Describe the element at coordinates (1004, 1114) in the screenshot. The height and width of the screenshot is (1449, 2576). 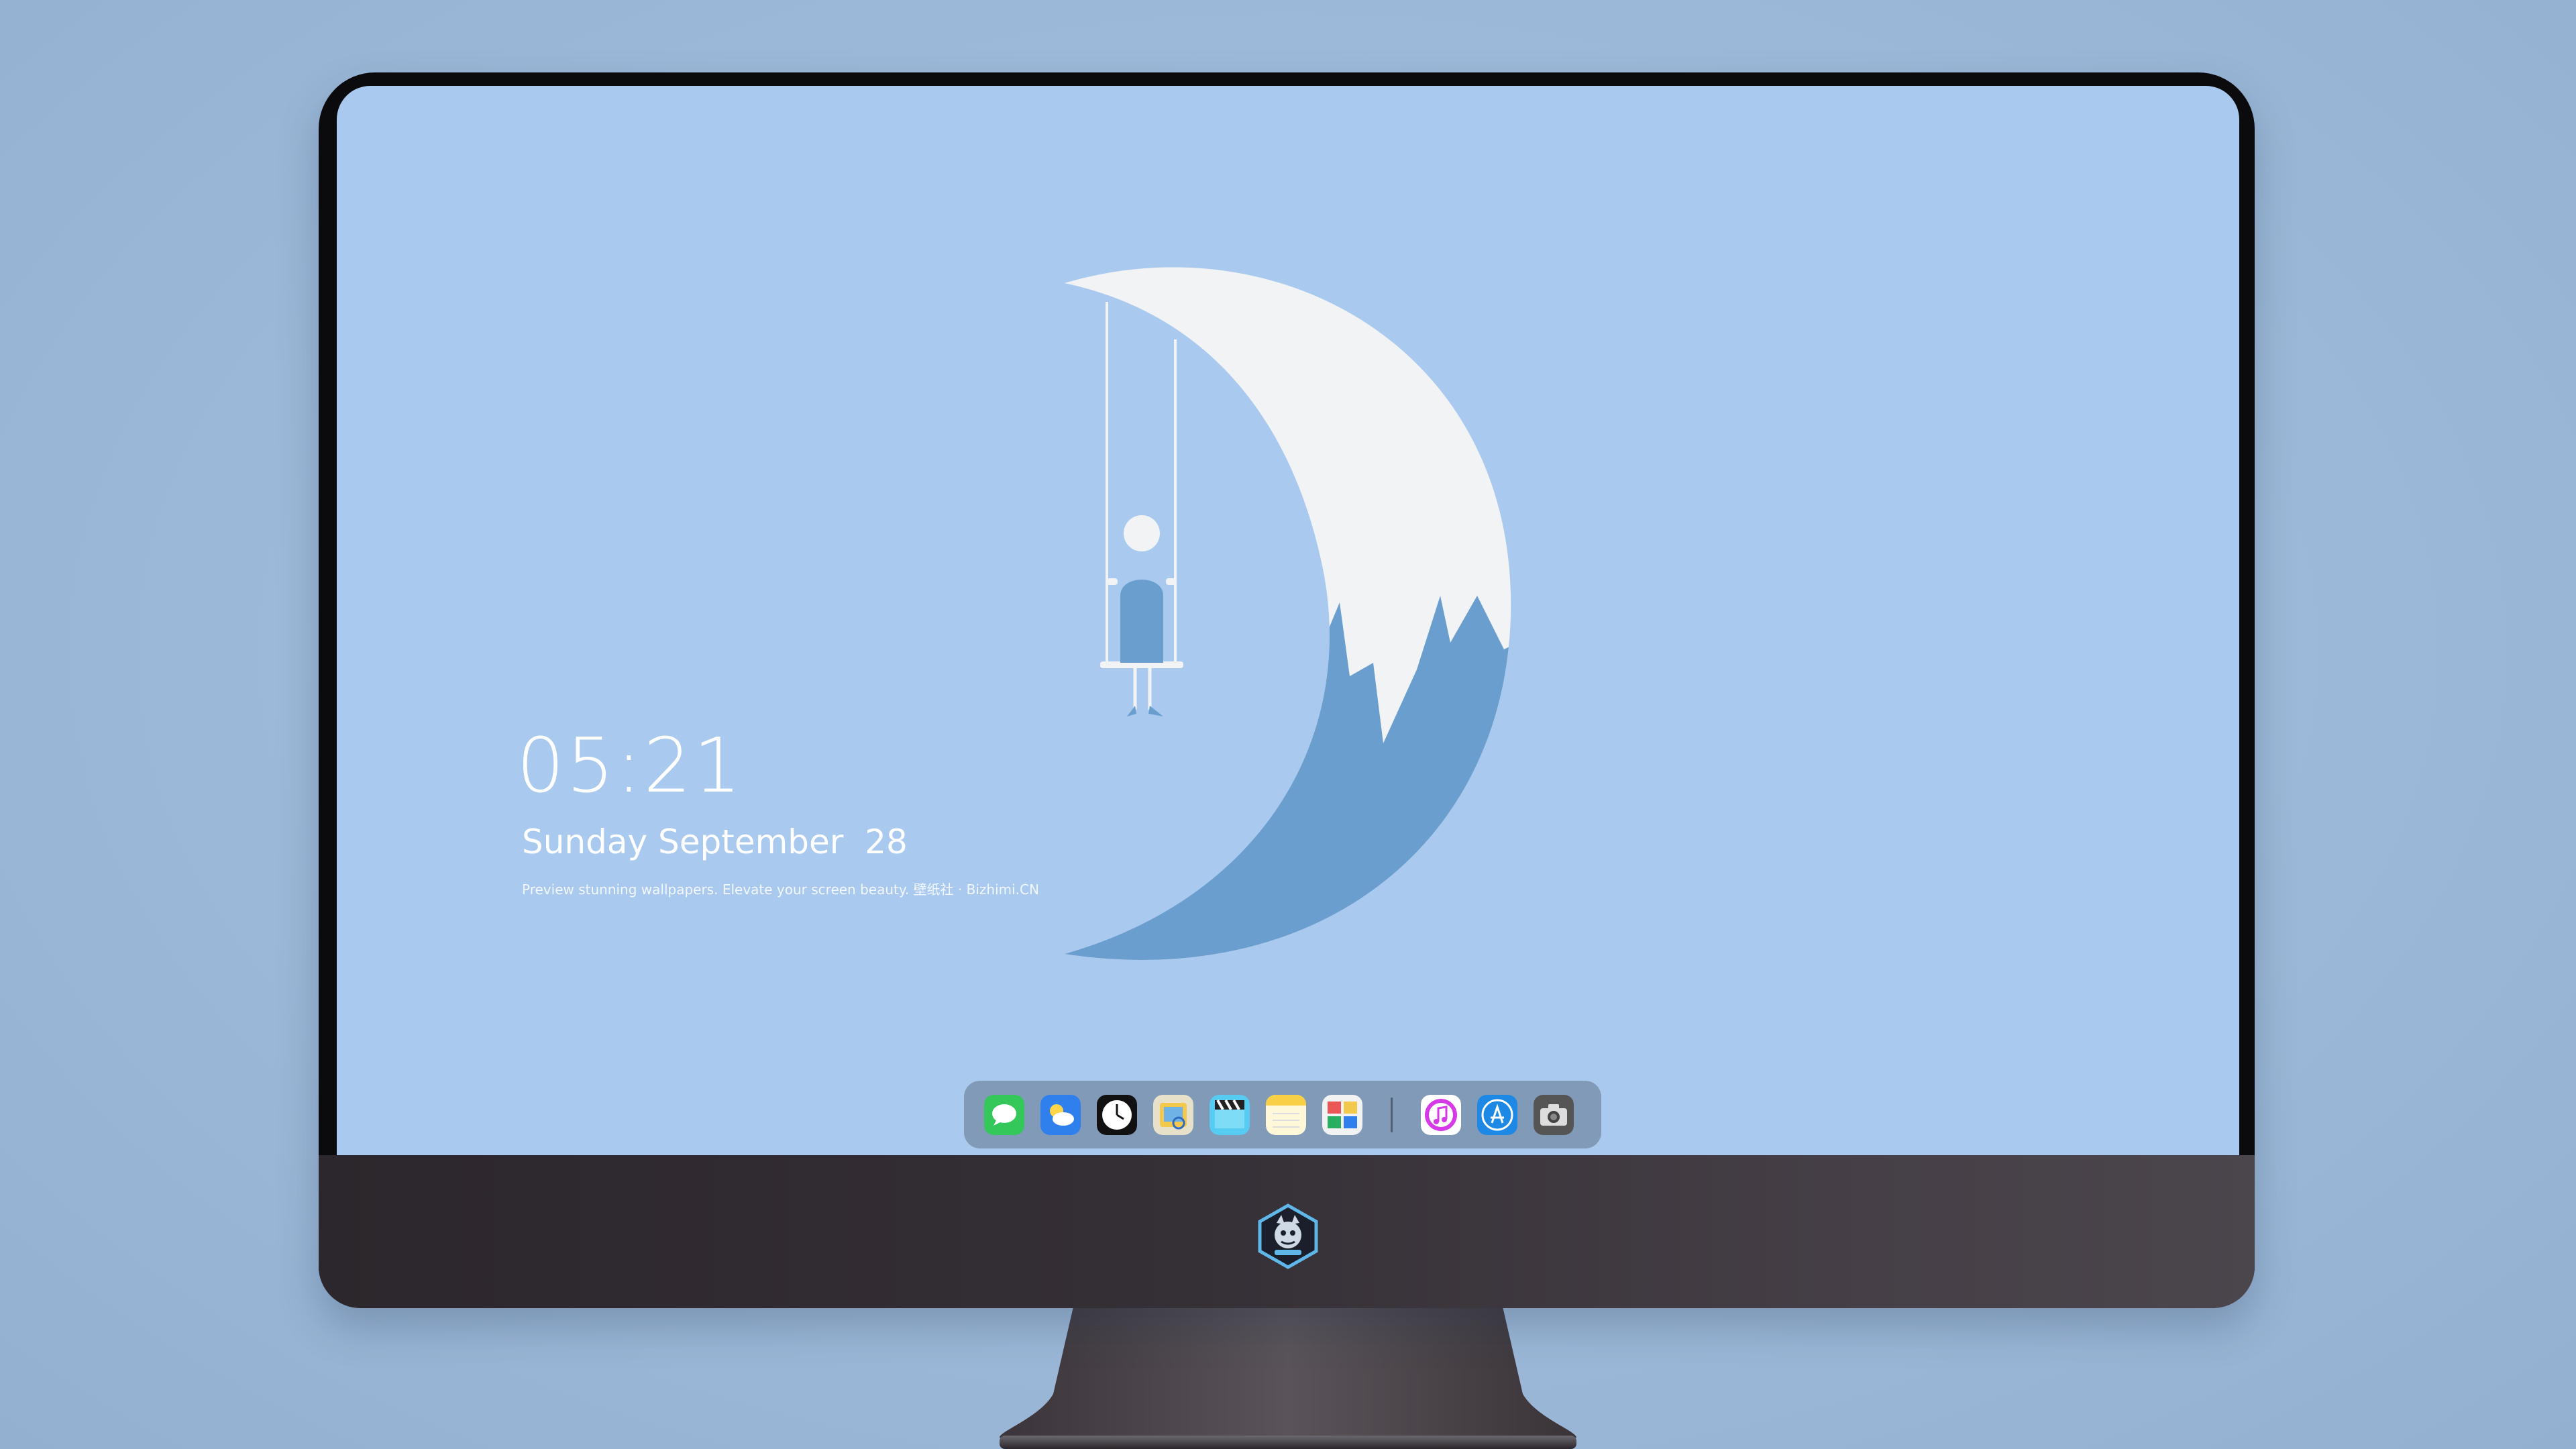
I see `messages-icon` at that location.